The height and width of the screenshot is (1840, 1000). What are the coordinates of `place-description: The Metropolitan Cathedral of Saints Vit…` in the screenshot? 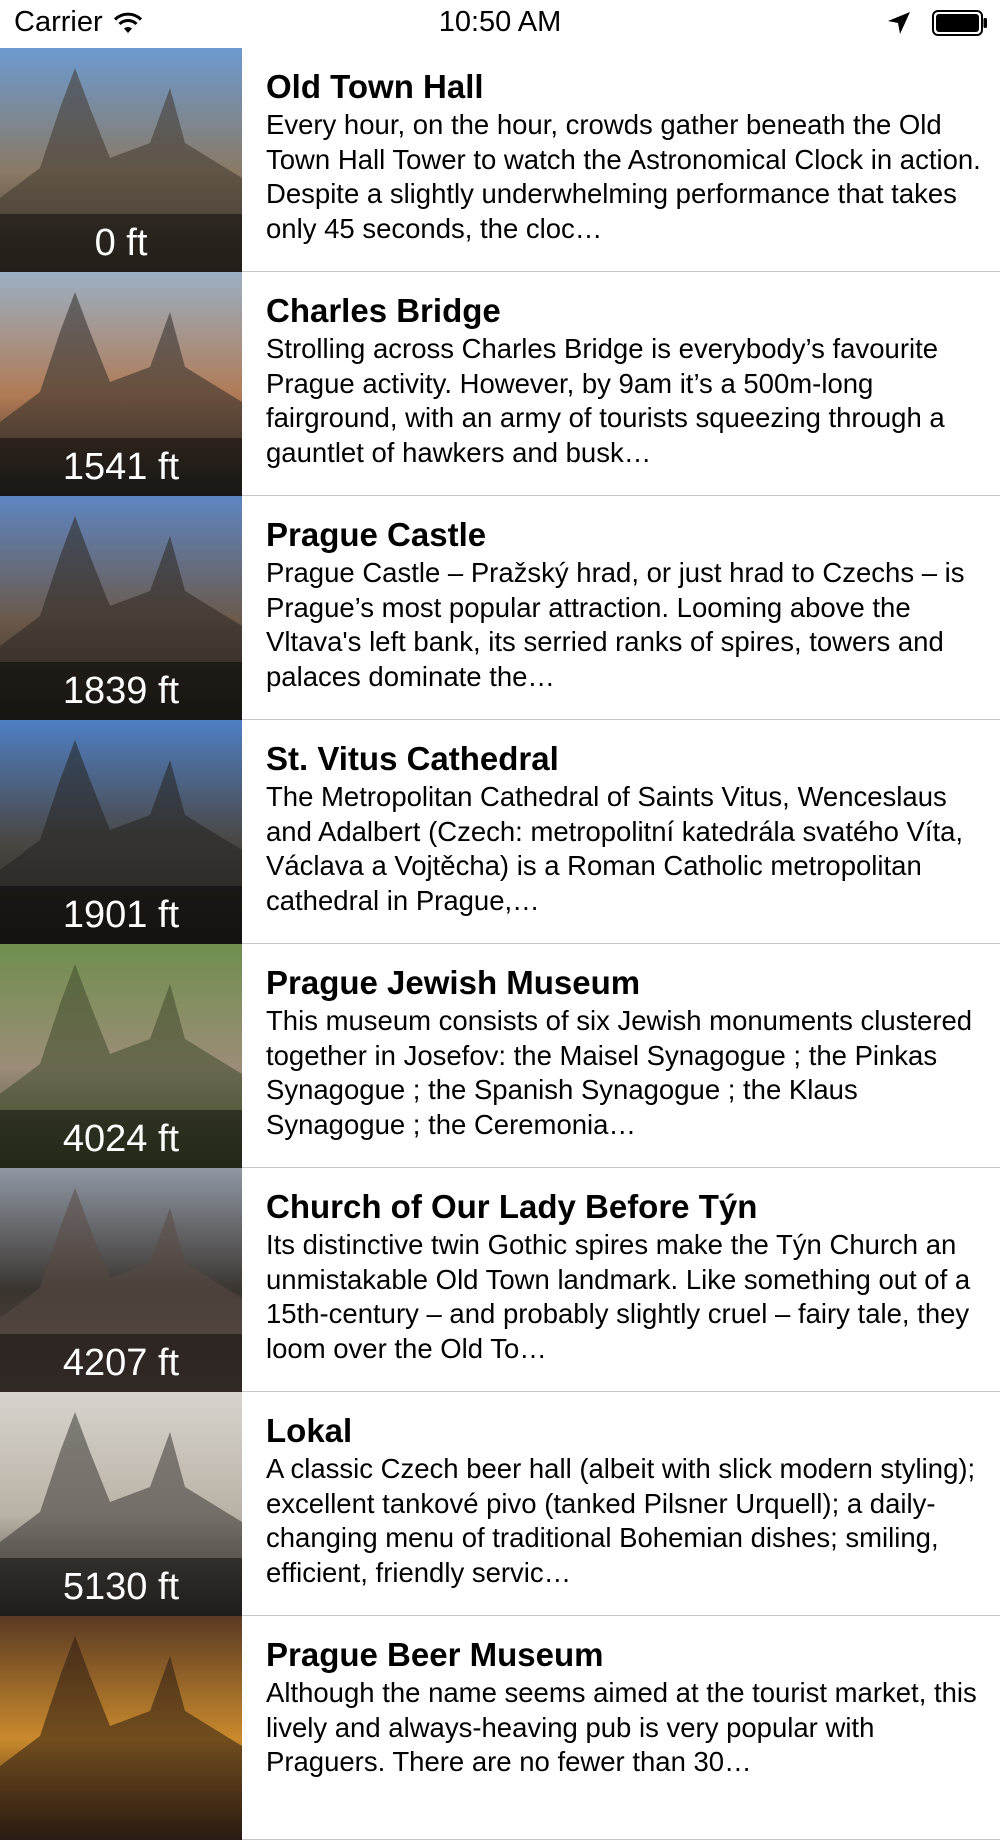 It's located at (615, 848).